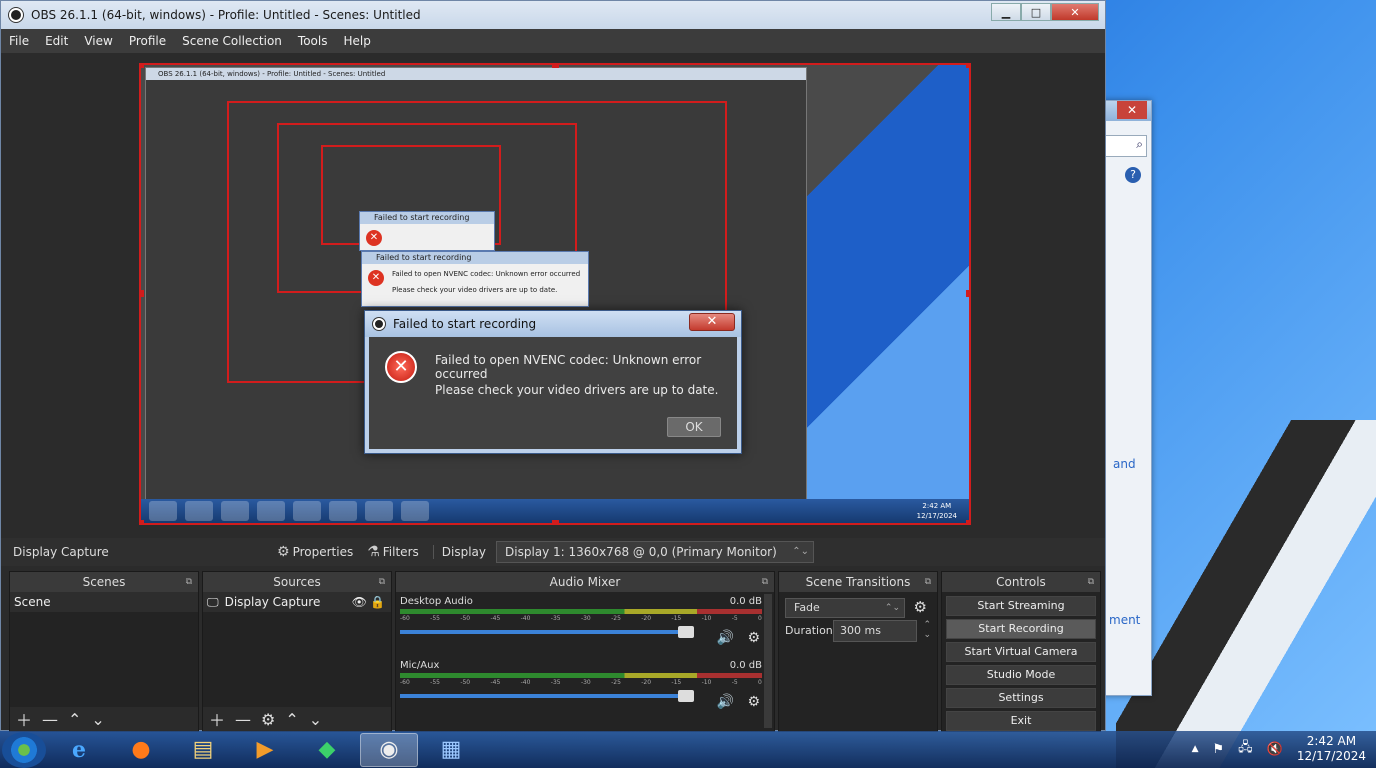 The height and width of the screenshot is (768, 1376). I want to click on resize-handle-tr, so click(967, 66).